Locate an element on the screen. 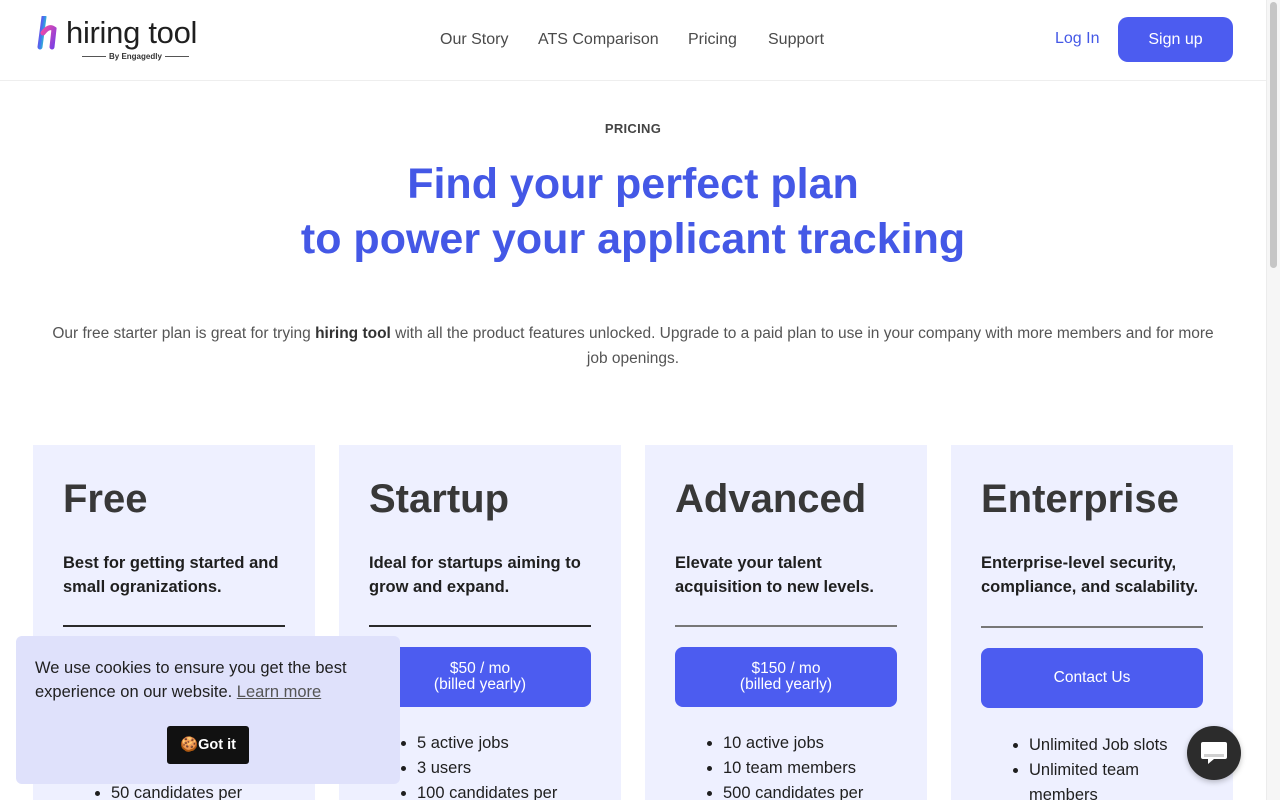  plan-feature: 10 team members is located at coordinates (793, 768).